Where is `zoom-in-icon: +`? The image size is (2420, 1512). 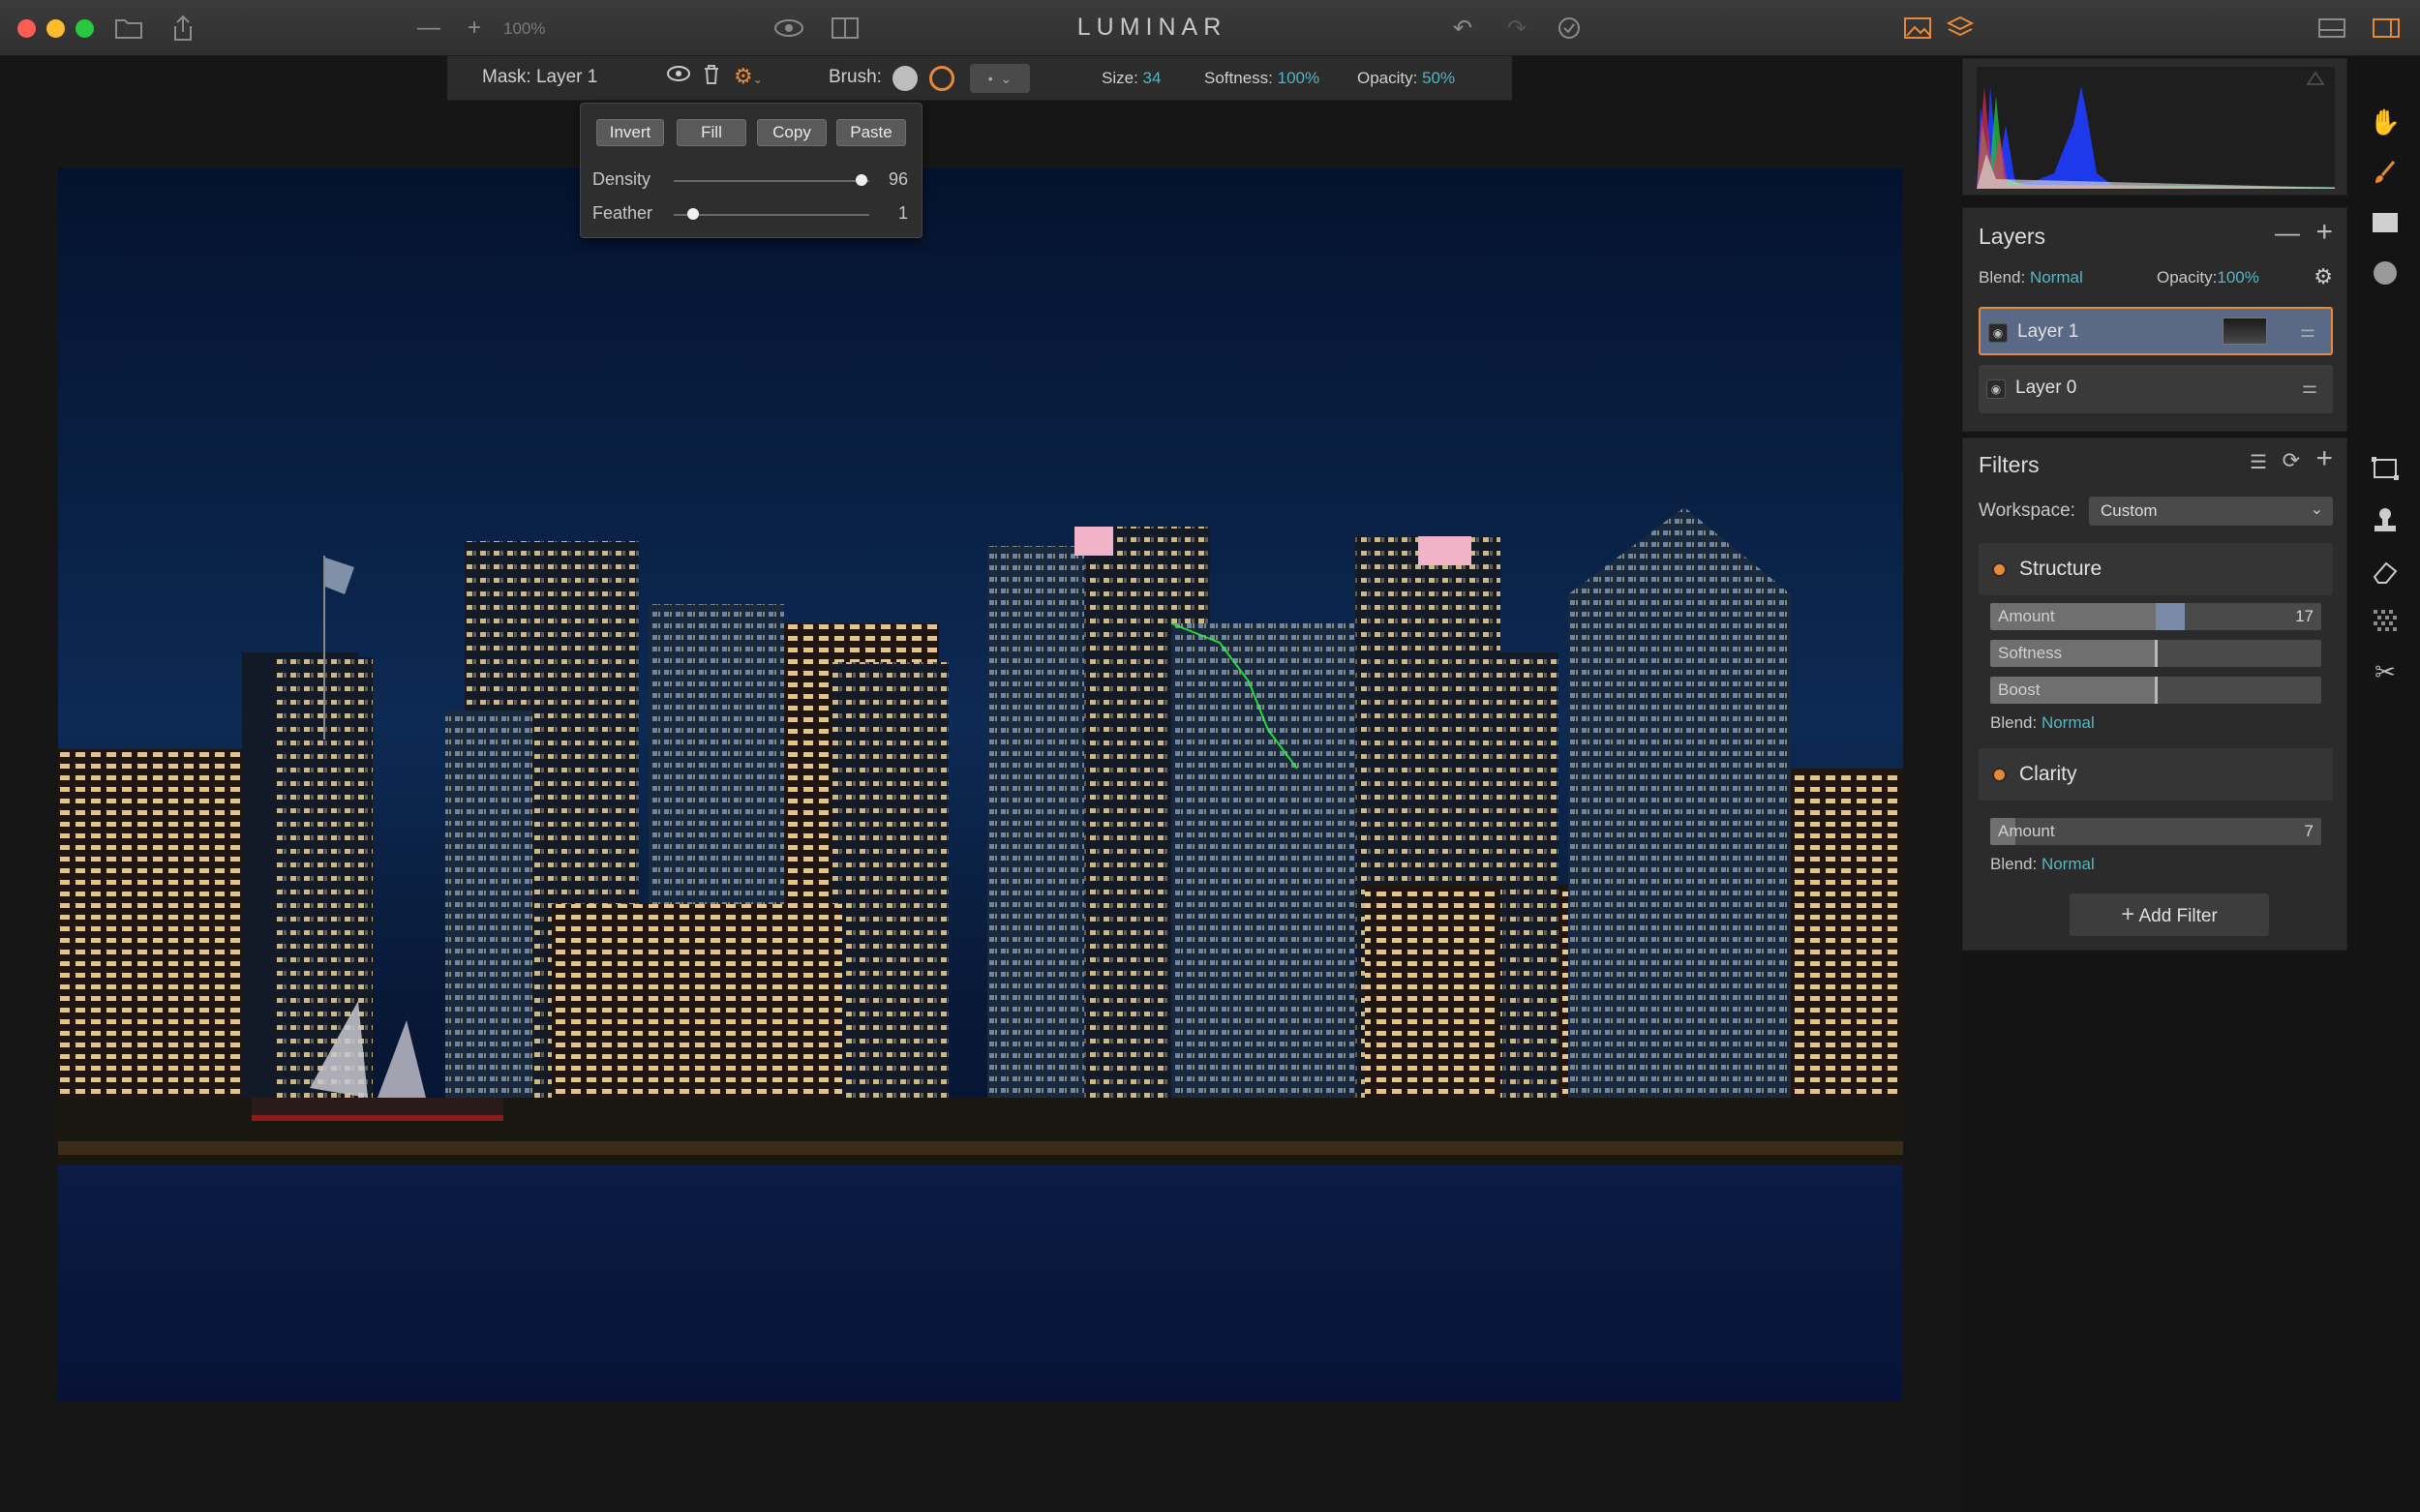
zoom-in-icon: + is located at coordinates (474, 28).